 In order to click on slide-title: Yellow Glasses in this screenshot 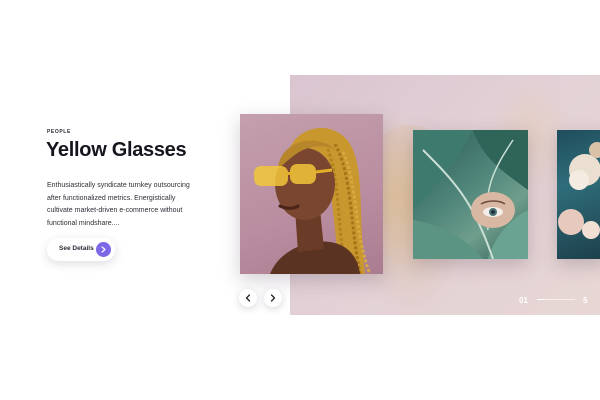, I will do `click(116, 150)`.